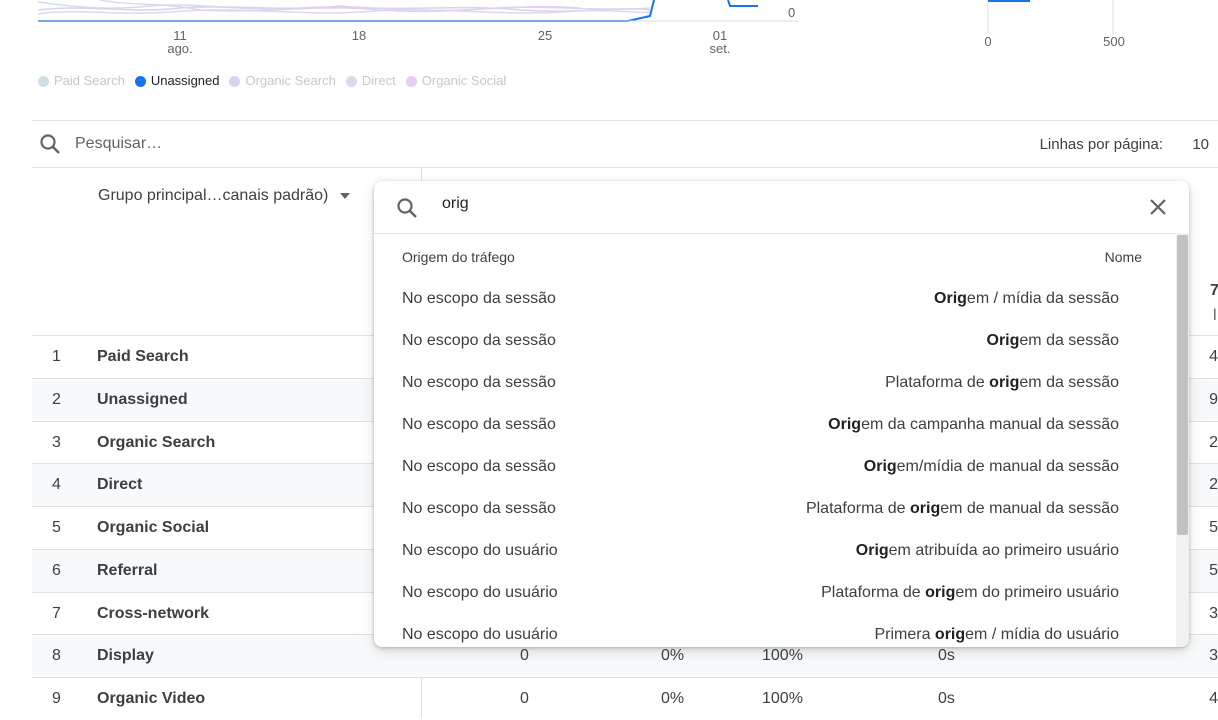 The image size is (1218, 720). Describe the element at coordinates (872, 550) in the screenshot. I see `option-name-match: Orig` at that location.